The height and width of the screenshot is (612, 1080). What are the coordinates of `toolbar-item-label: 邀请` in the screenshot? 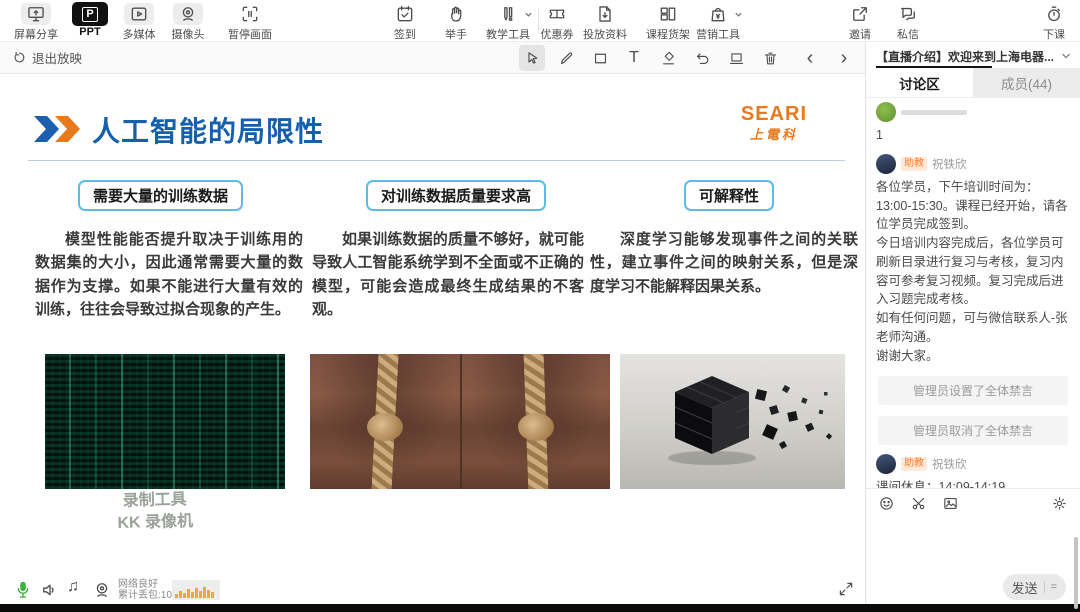 It's located at (860, 35).